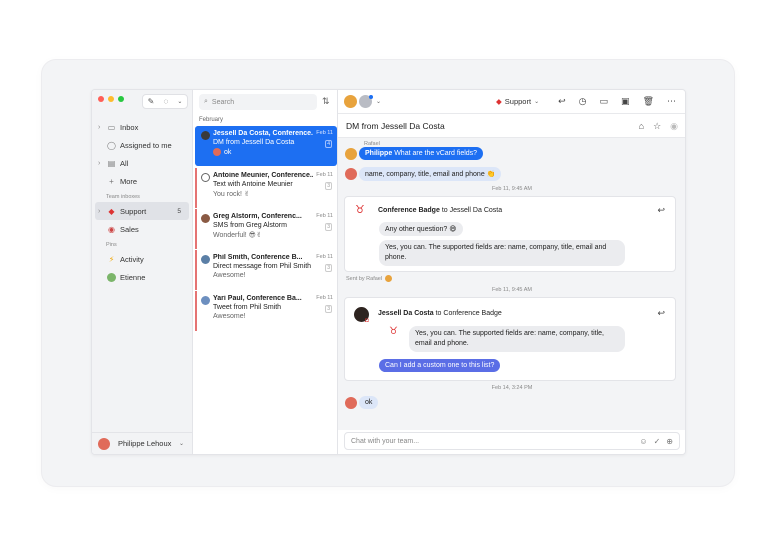 Image resolution: width=776 pixels, height=546 pixels. I want to click on instagram-icon: ◘, so click(367, 321).